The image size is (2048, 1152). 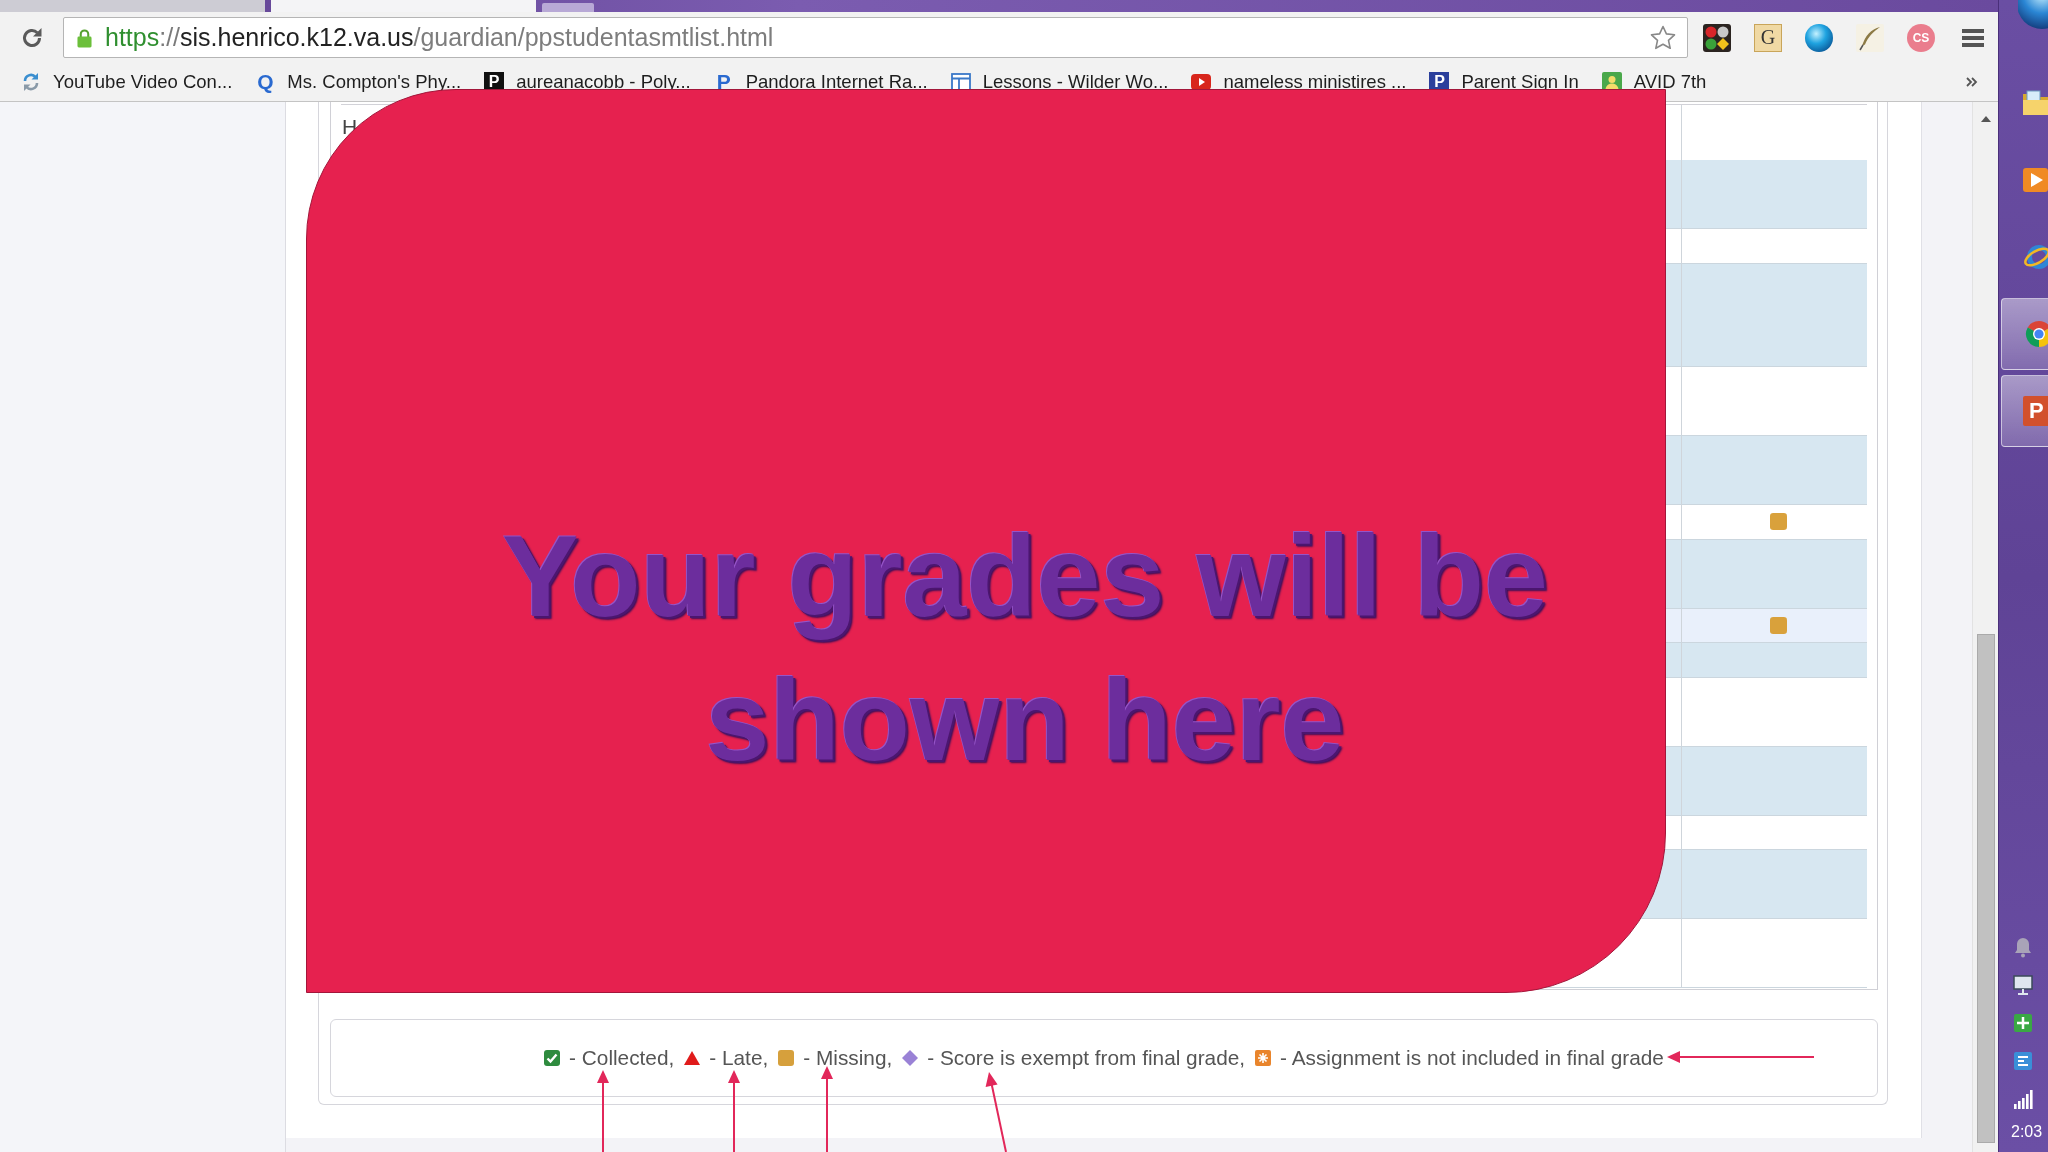 I want to click on tricolor-circle-icon, so click(x=2035, y=334).